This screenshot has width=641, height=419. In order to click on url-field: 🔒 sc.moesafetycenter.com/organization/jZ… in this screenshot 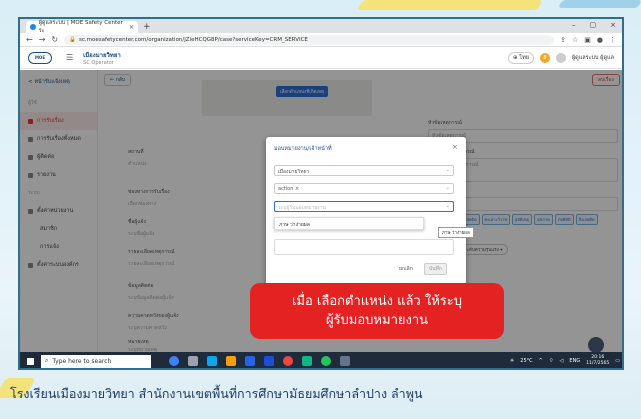, I will do `click(309, 39)`.